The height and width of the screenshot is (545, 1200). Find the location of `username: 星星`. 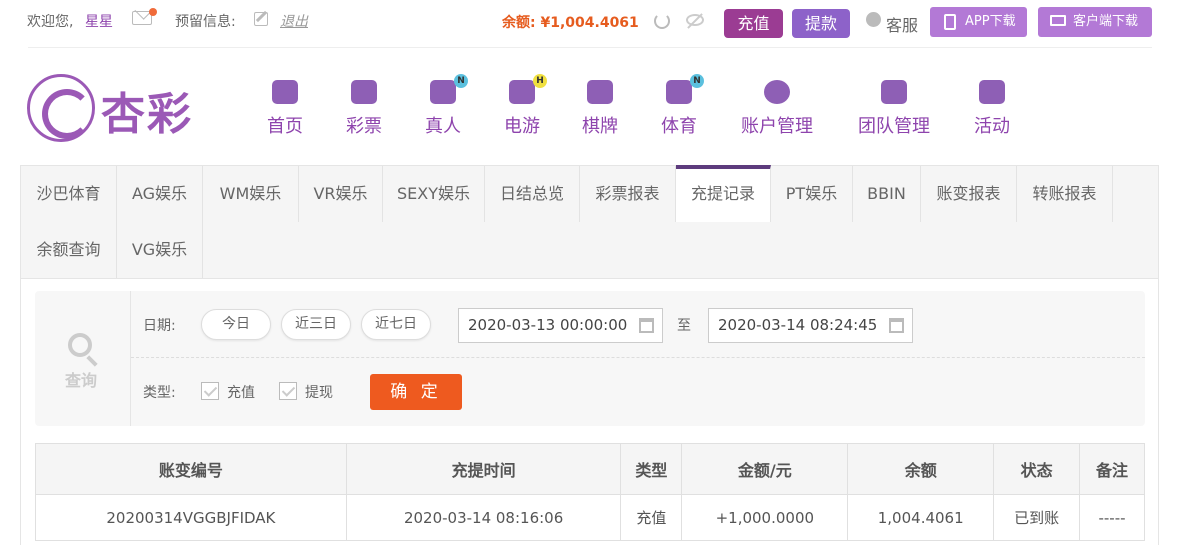

username: 星星 is located at coordinates (99, 21).